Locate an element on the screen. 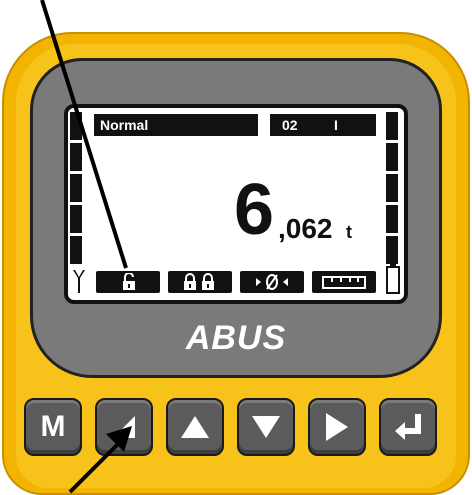 The height and width of the screenshot is (495, 472). weight-unit: t is located at coordinates (349, 232).